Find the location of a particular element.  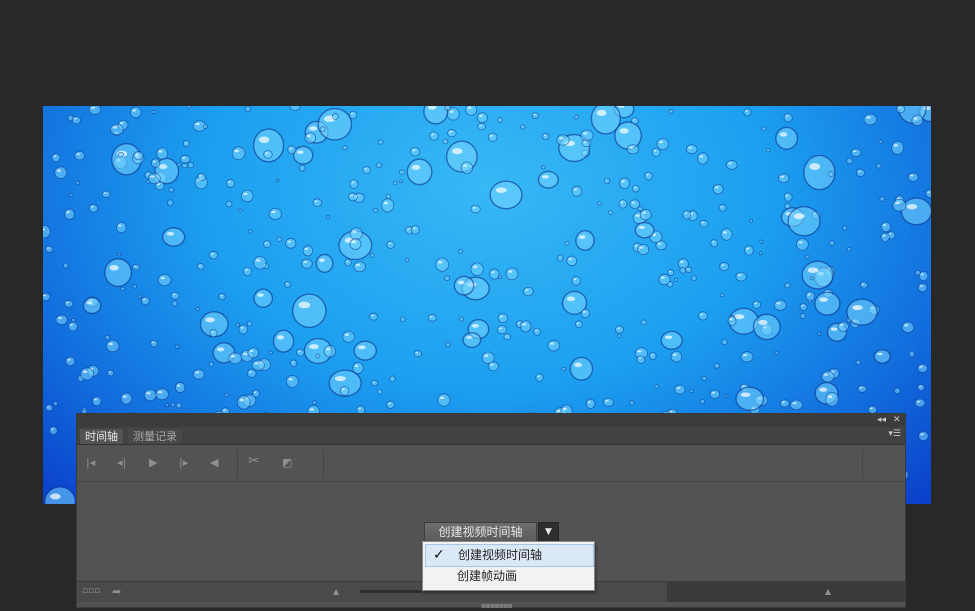

chevron-down-icon: ▼ is located at coordinates (548, 532).